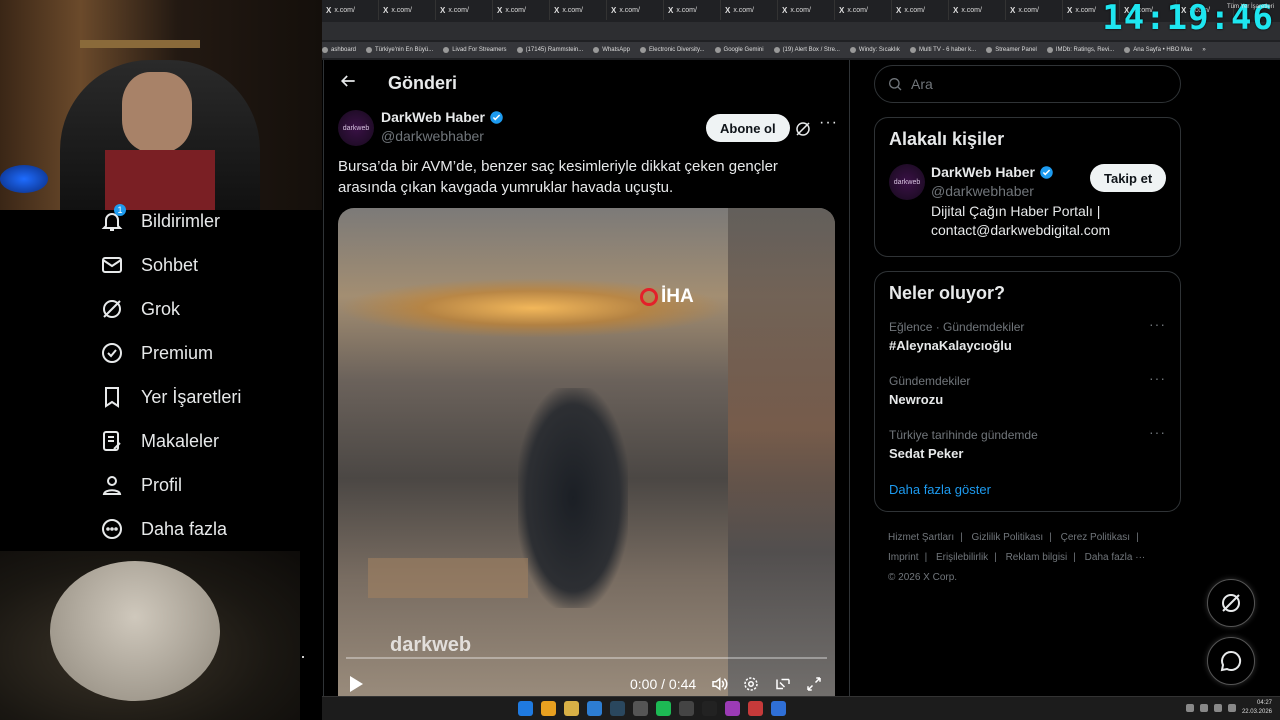 Image resolution: width=1280 pixels, height=720 pixels. Describe the element at coordinates (386, 10) in the screenshot. I see `x-logo-icon: X` at that location.